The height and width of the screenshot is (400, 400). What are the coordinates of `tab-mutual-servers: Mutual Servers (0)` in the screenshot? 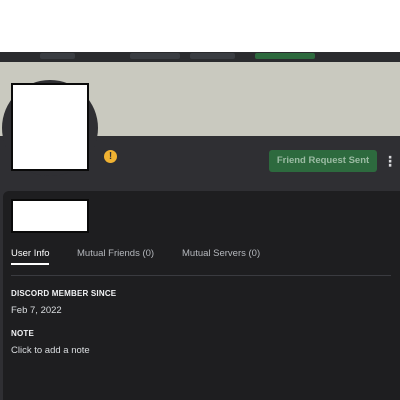 It's located at (221, 254).